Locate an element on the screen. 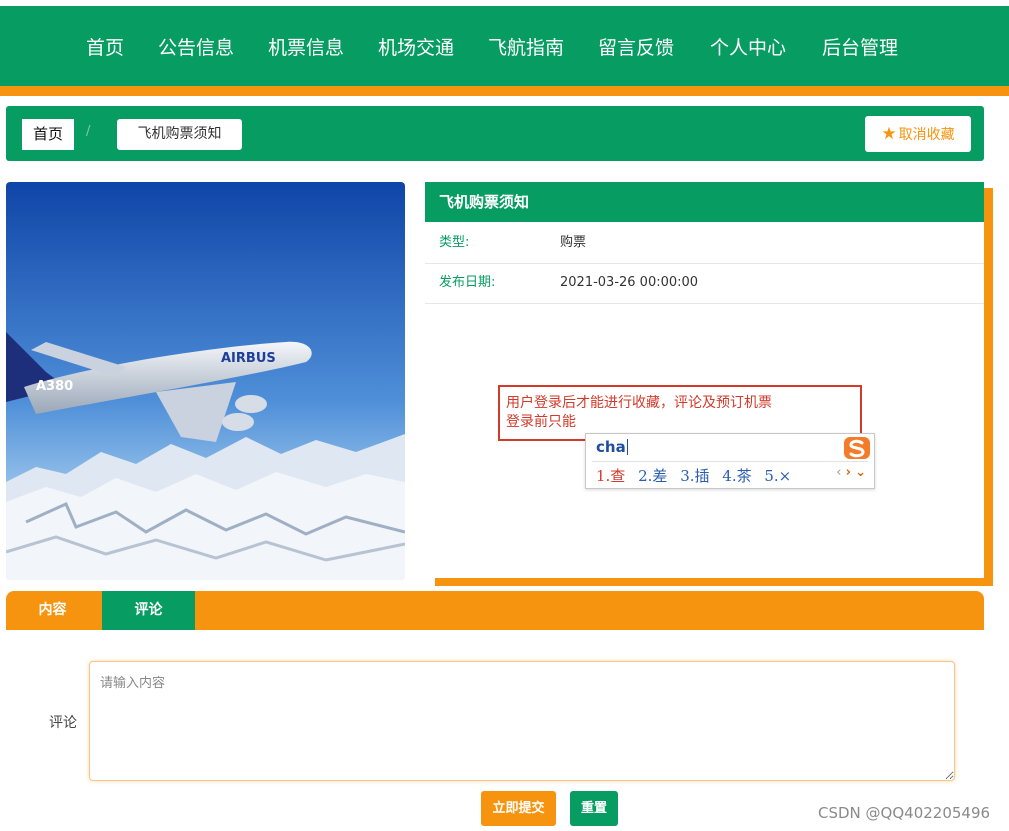  ime-input: cha is located at coordinates (612, 447).